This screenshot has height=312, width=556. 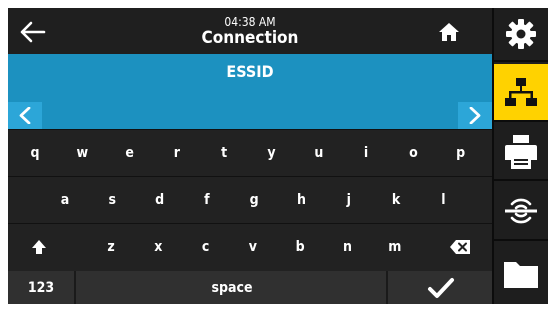 I want to click on backspace-key, so click(x=460, y=247).